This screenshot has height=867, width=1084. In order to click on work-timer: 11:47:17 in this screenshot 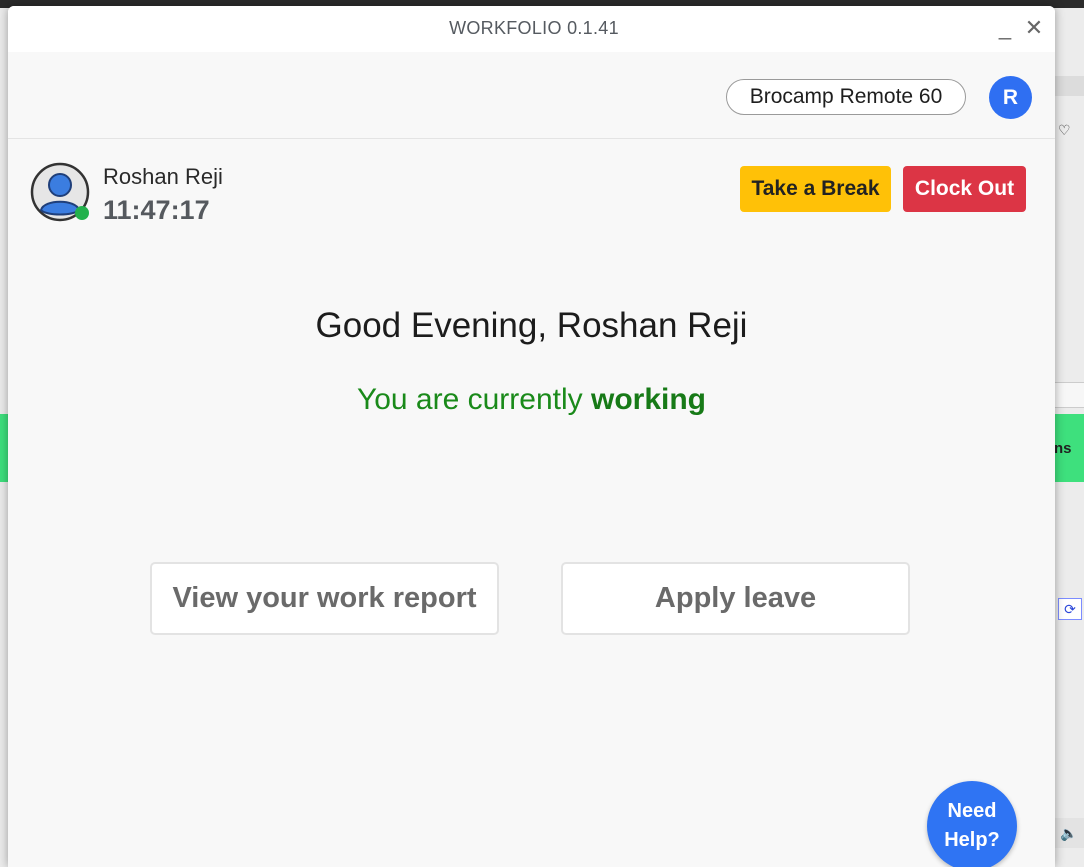, I will do `click(156, 210)`.